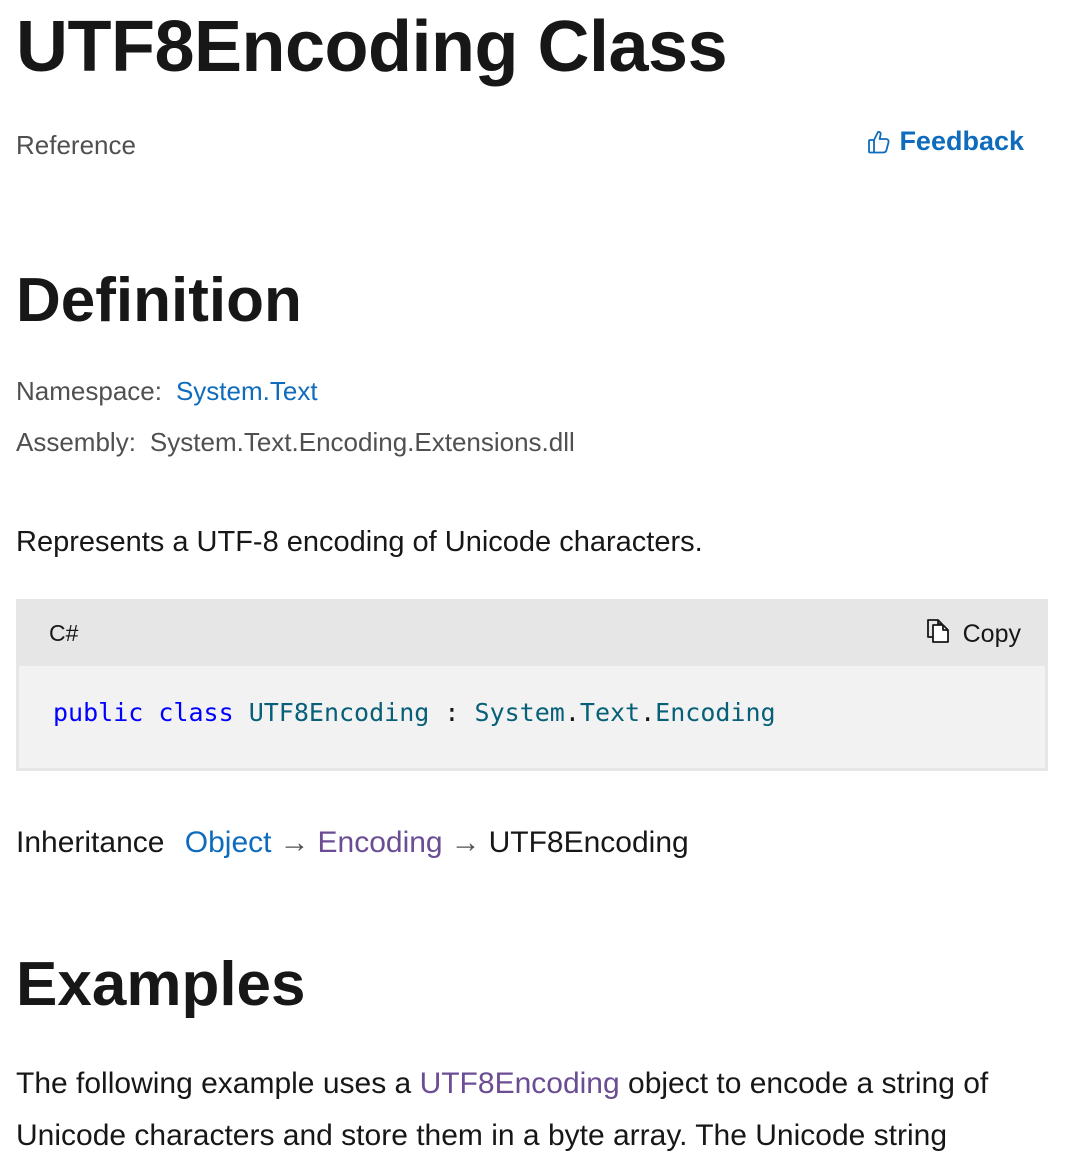  What do you see at coordinates (89, 391) in the screenshot?
I see `namespace-label: Namespace:` at bounding box center [89, 391].